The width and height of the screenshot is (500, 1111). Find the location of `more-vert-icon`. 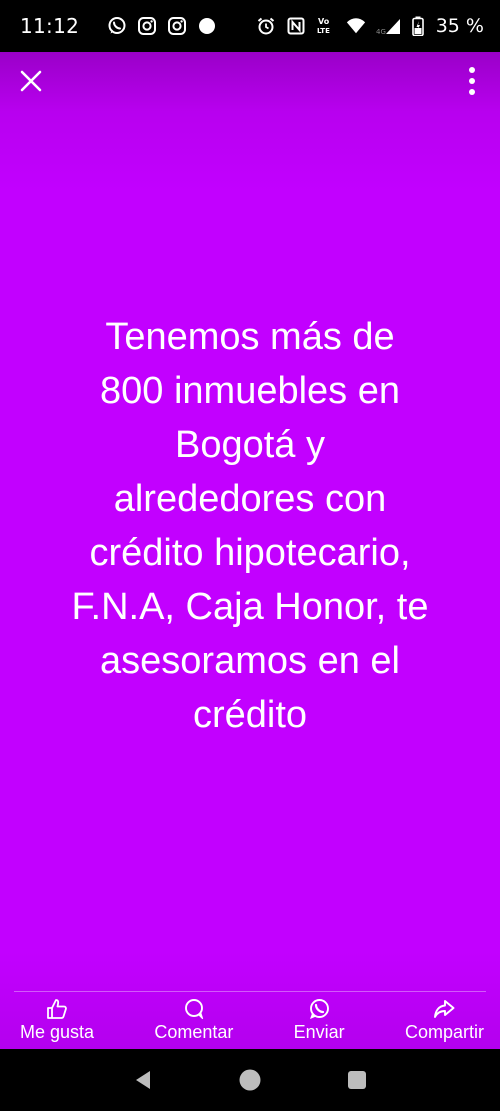

more-vert-icon is located at coordinates (472, 81).